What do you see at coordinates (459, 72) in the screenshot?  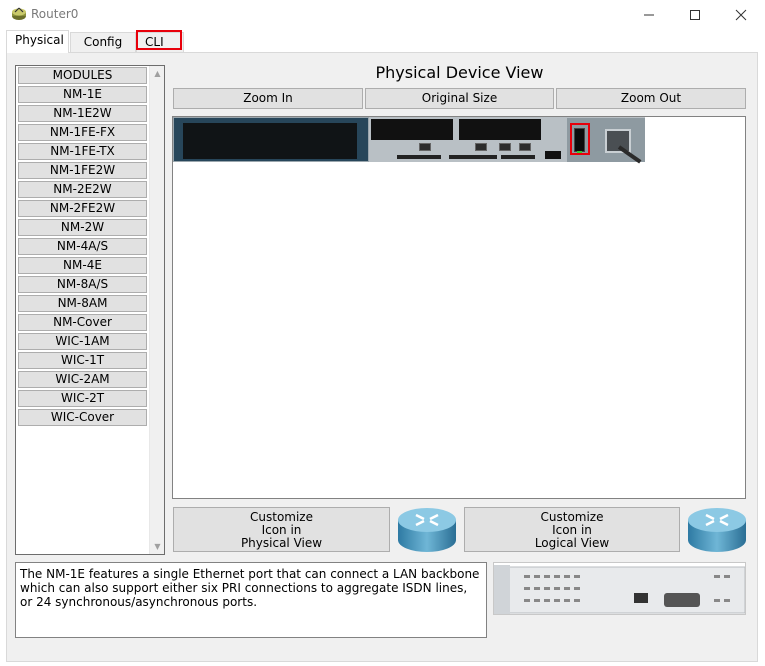 I see `physical-view-title: Physical Device View` at bounding box center [459, 72].